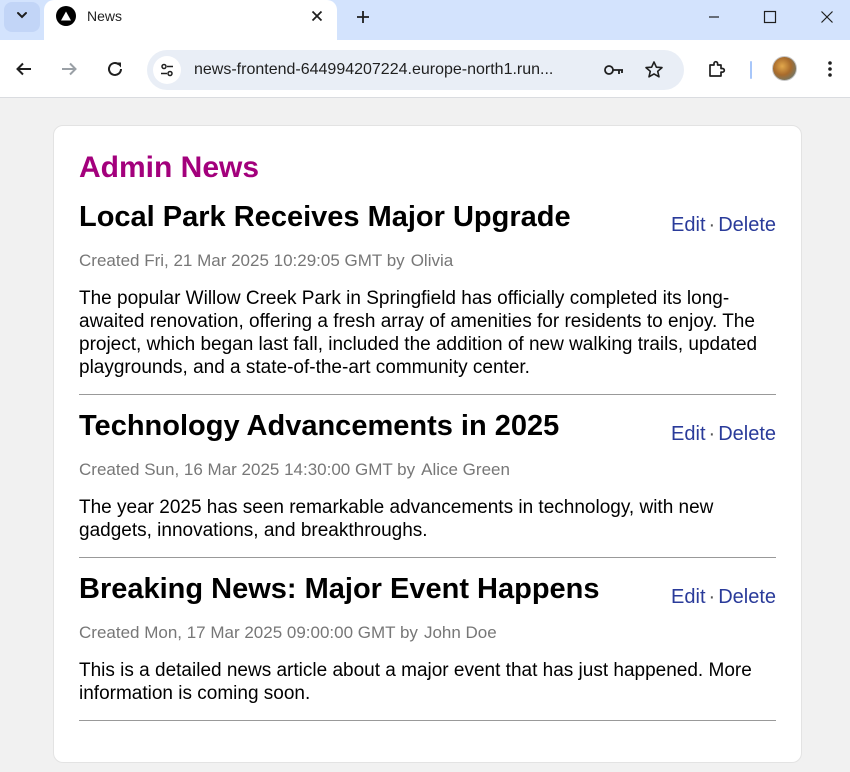 This screenshot has width=850, height=772. What do you see at coordinates (66, 16) in the screenshot?
I see `triangle-logo-icon` at bounding box center [66, 16].